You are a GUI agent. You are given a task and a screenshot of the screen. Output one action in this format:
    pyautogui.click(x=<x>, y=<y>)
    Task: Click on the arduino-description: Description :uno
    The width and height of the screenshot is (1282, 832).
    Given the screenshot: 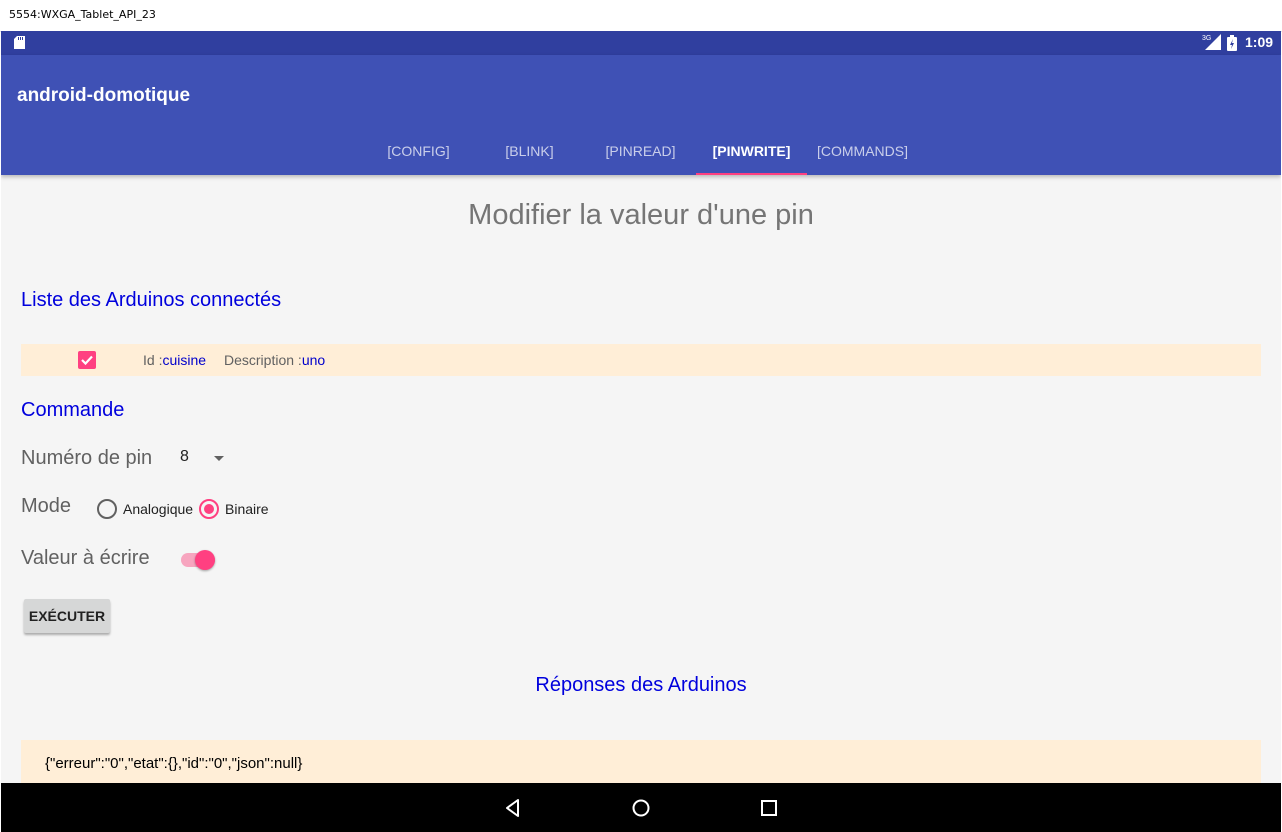 What is the action you would take?
    pyautogui.click(x=274, y=360)
    